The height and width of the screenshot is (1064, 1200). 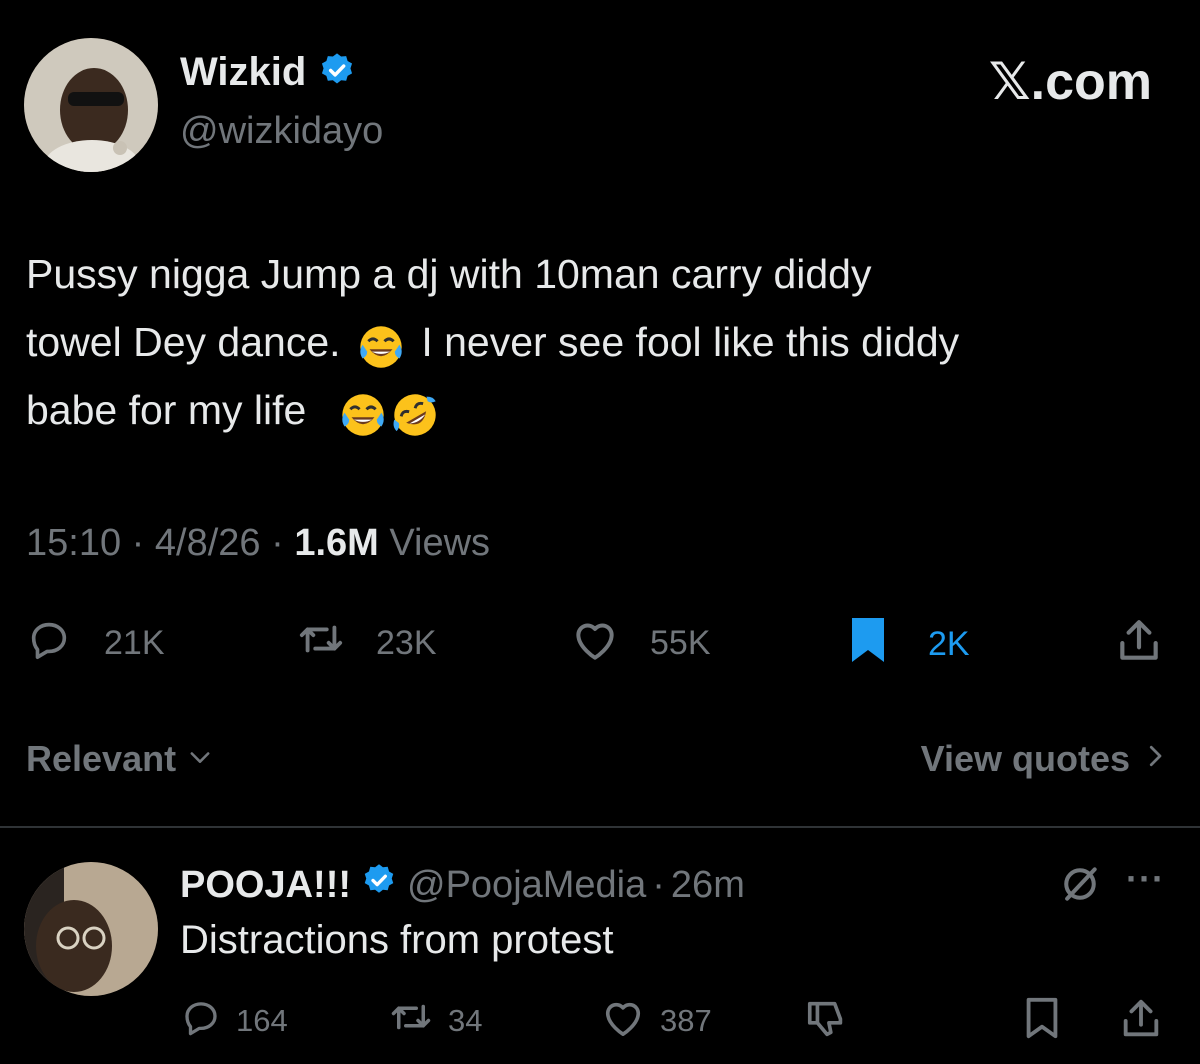 I want to click on reply-author-handle: @PoojaMedia, so click(x=526, y=885).